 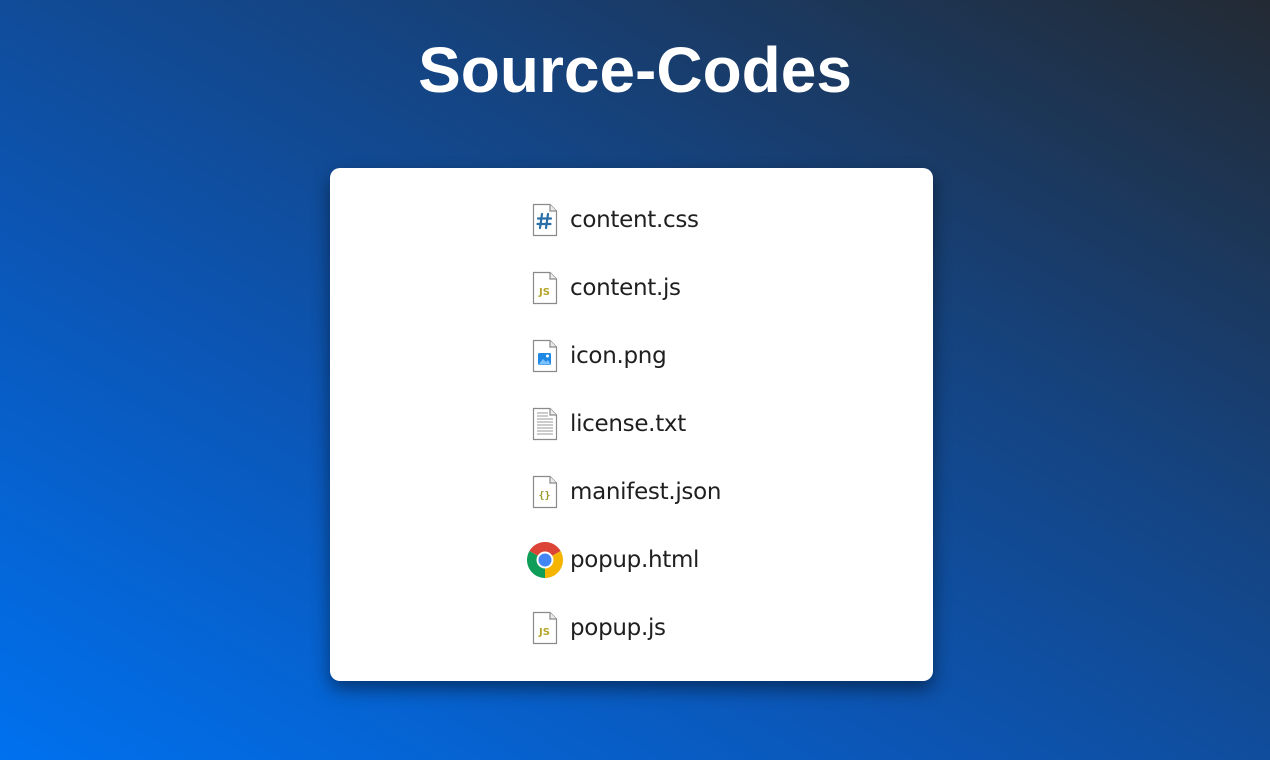 What do you see at coordinates (618, 356) in the screenshot?
I see `file-name: icon.png` at bounding box center [618, 356].